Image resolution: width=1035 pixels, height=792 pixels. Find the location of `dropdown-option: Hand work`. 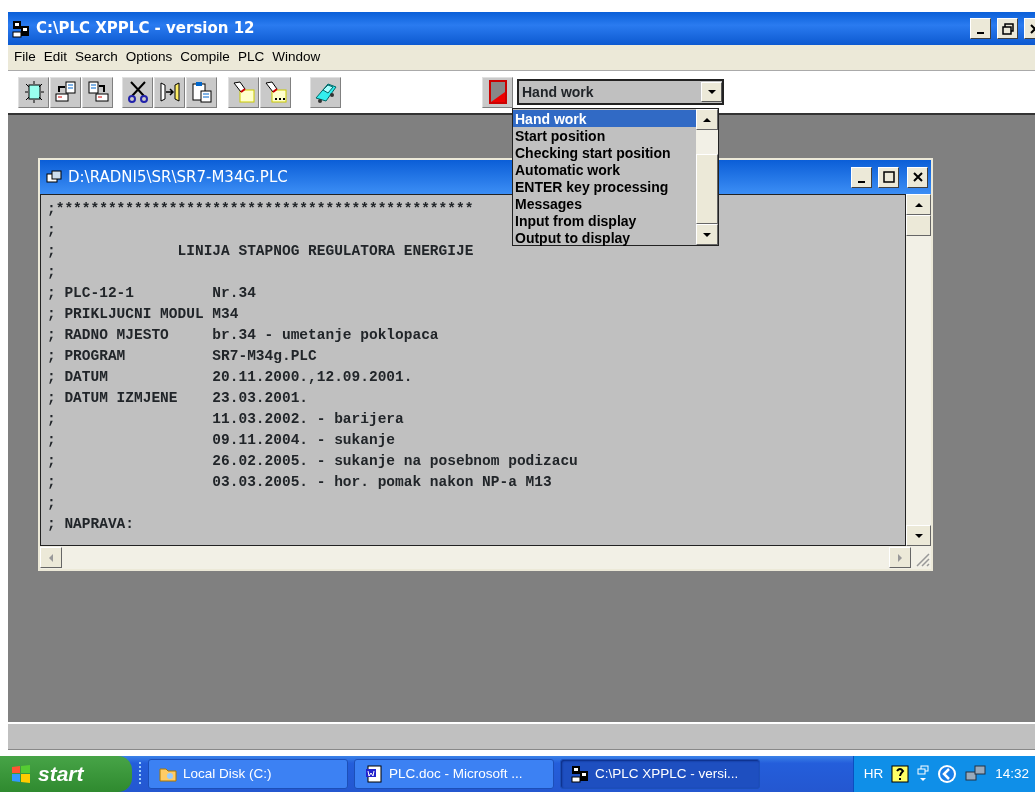

dropdown-option: Hand work is located at coordinates (604, 118).